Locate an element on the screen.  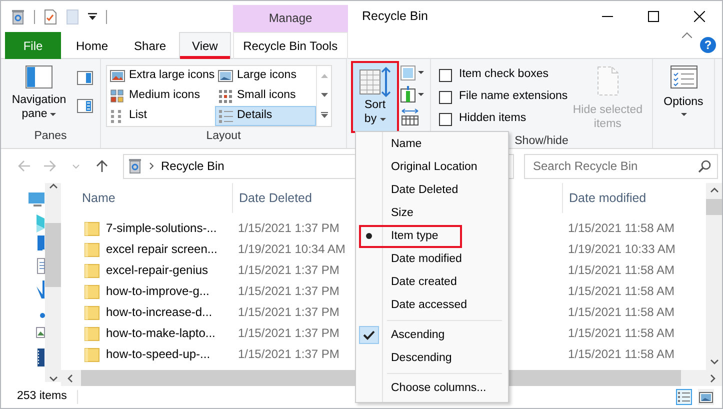
group-label: Show/hide is located at coordinates (541, 140).